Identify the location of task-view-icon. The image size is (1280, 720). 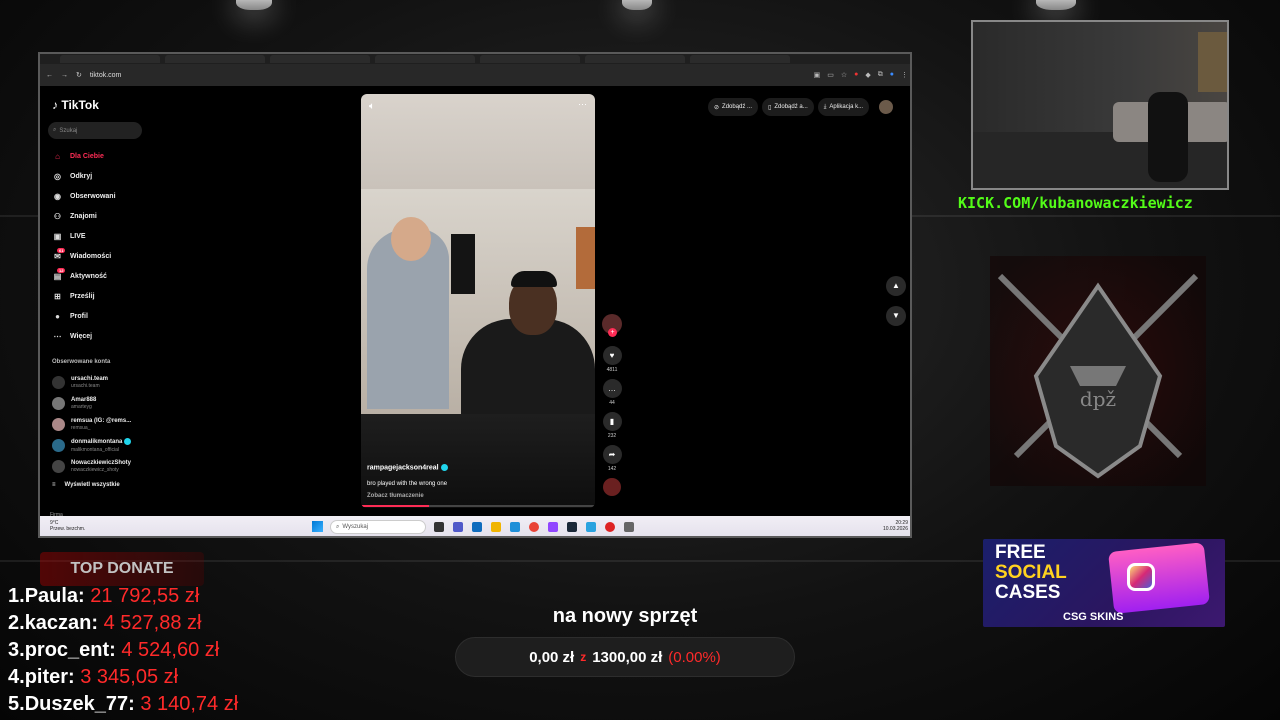
(439, 527).